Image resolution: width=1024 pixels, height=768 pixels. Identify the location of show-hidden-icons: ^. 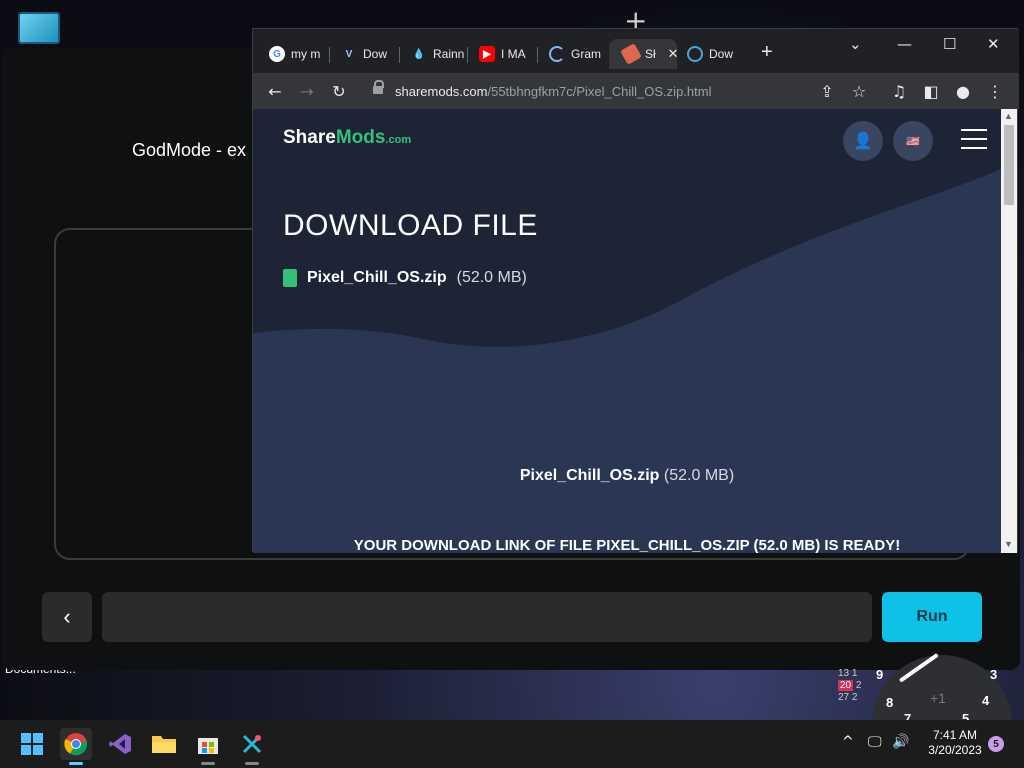
(848, 742).